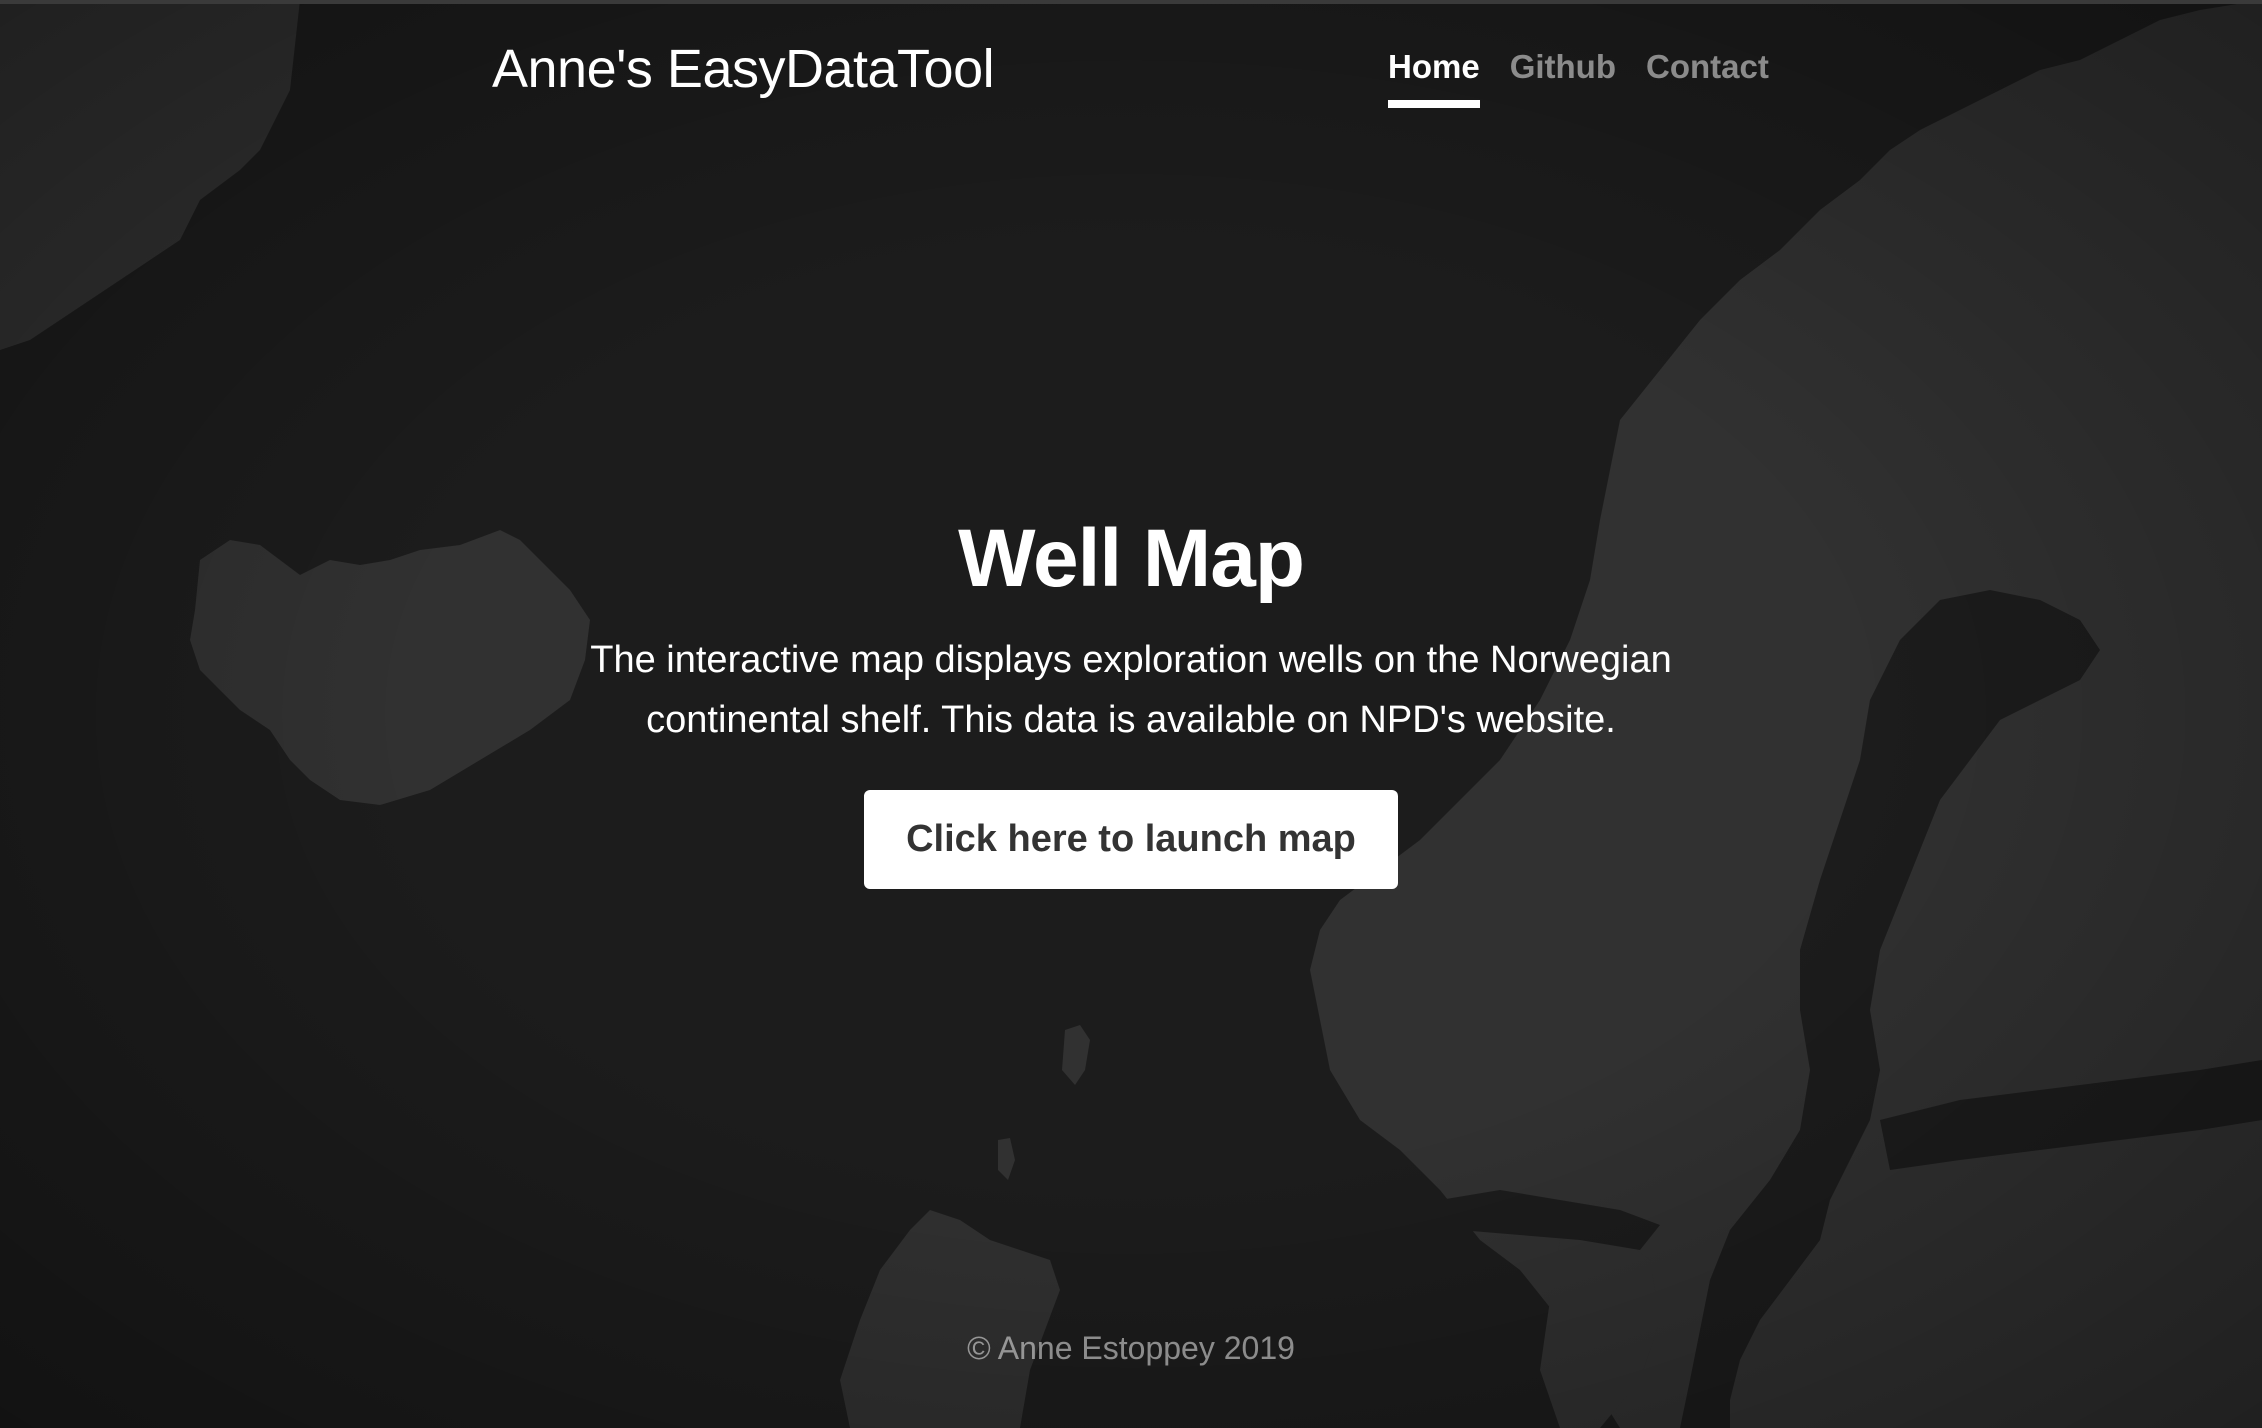 The width and height of the screenshot is (2262, 1428). I want to click on copyright-text: © Anne Estoppey 2019, so click(1131, 1348).